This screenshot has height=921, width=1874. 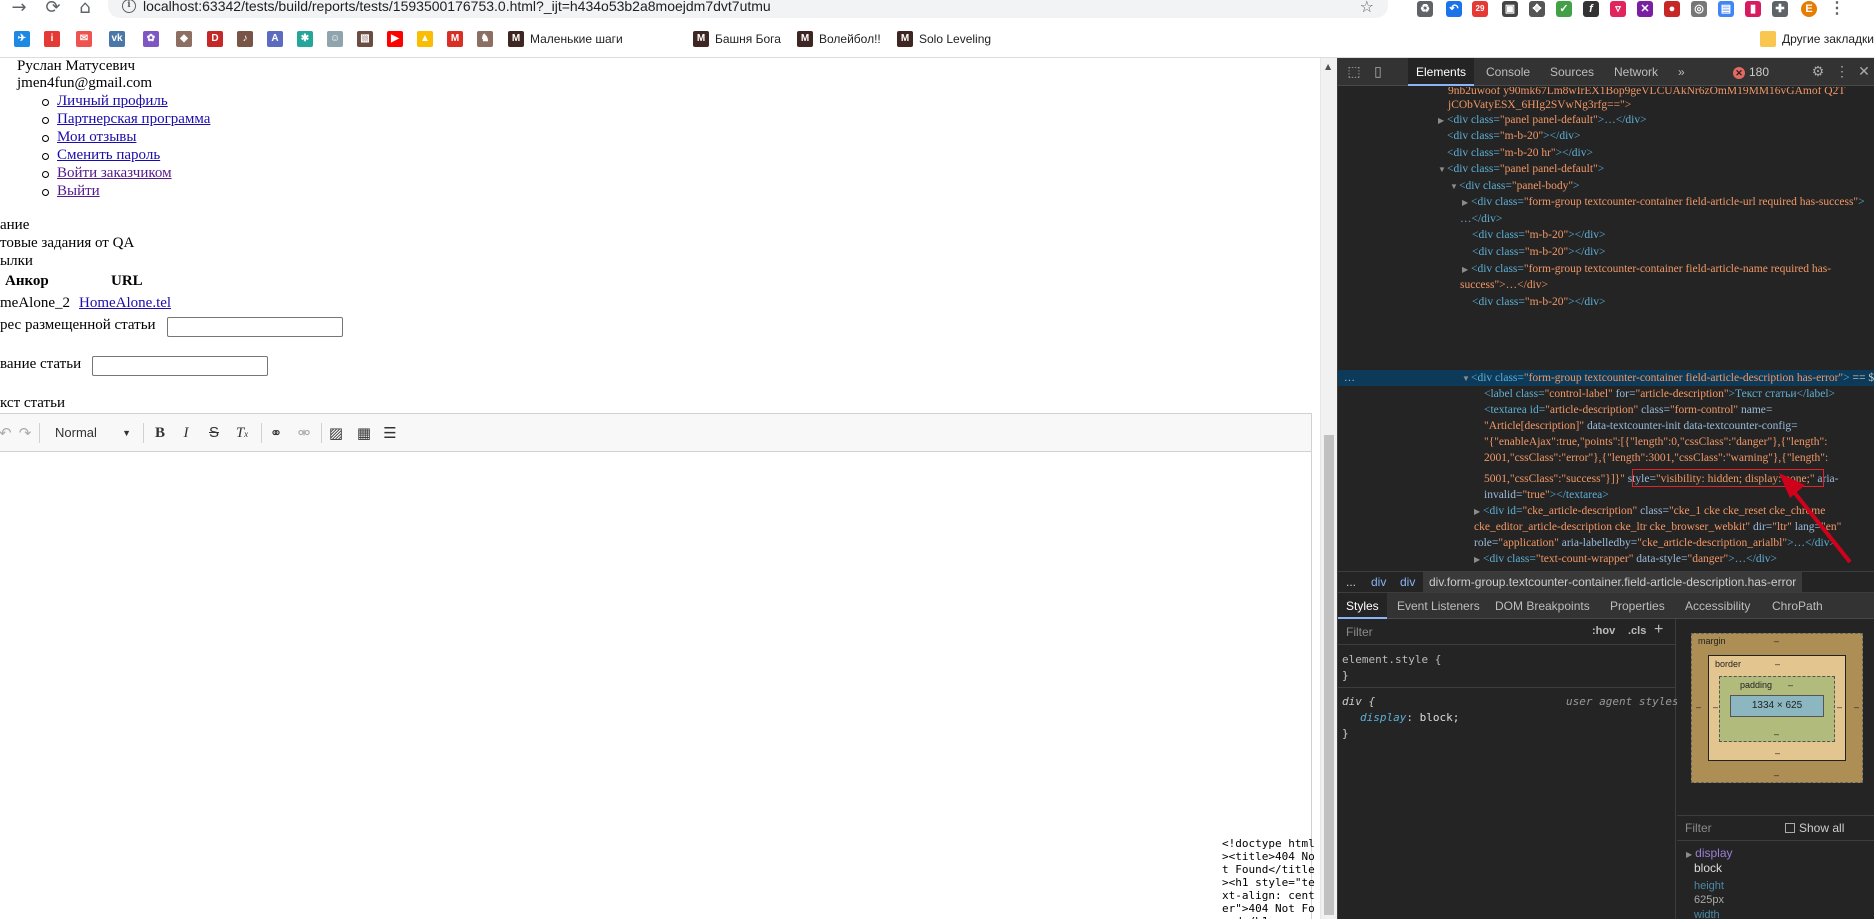 I want to click on bookmark-vk-icon: vk, so click(x=120, y=39).